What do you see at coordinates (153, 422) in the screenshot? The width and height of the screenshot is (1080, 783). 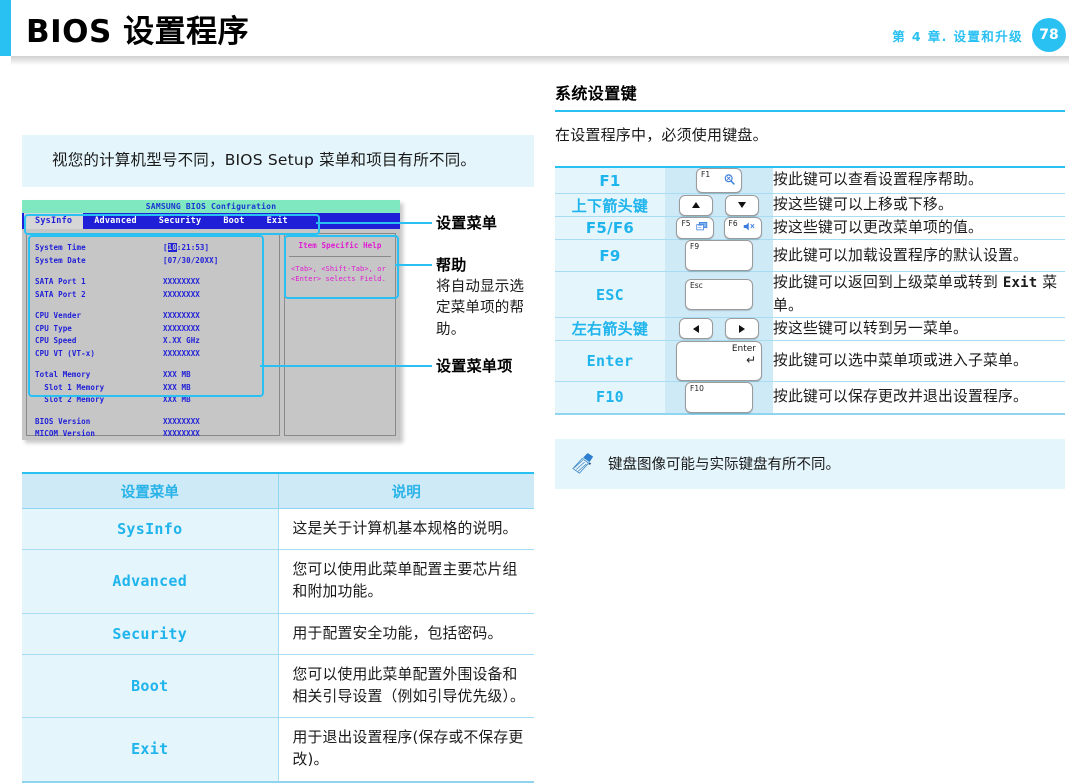 I see `bios-field-row: BIOS Version XXXXXXXX` at bounding box center [153, 422].